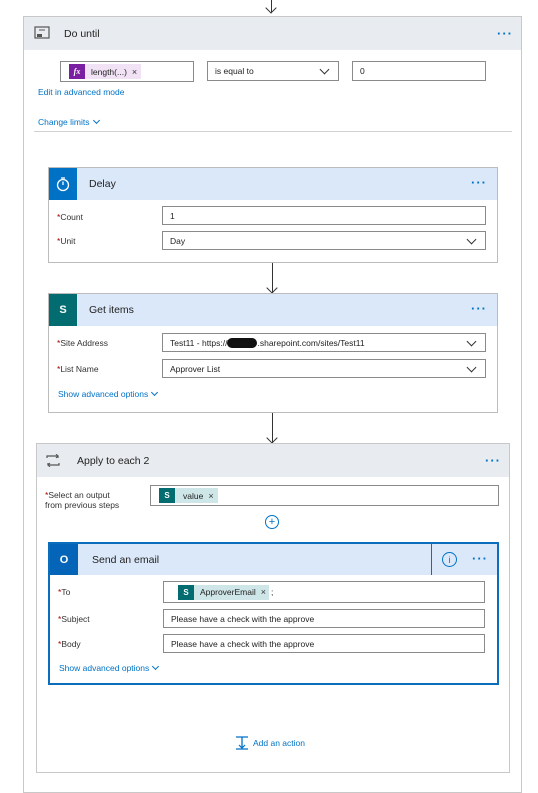  I want to click on select-output-label: *Select an output from previous steps, so click(82, 500).